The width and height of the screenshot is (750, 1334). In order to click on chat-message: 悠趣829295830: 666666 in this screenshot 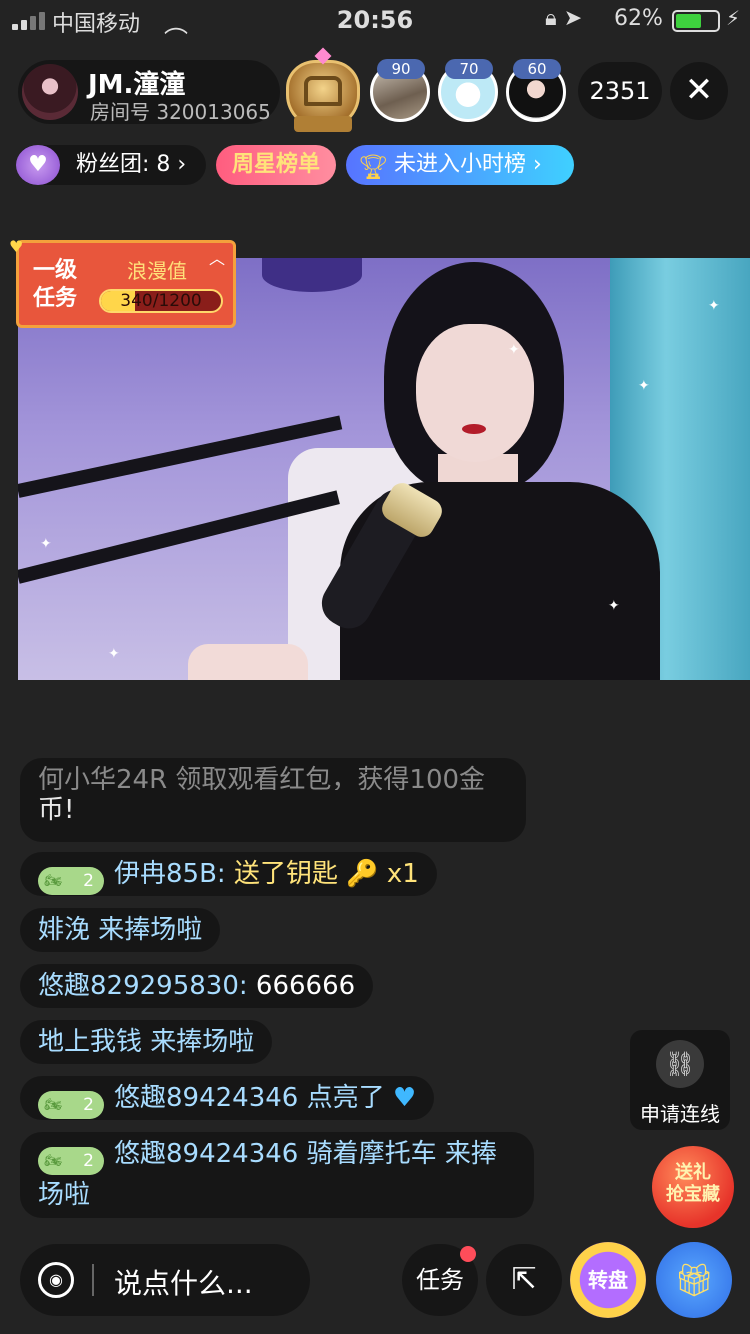, I will do `click(197, 986)`.